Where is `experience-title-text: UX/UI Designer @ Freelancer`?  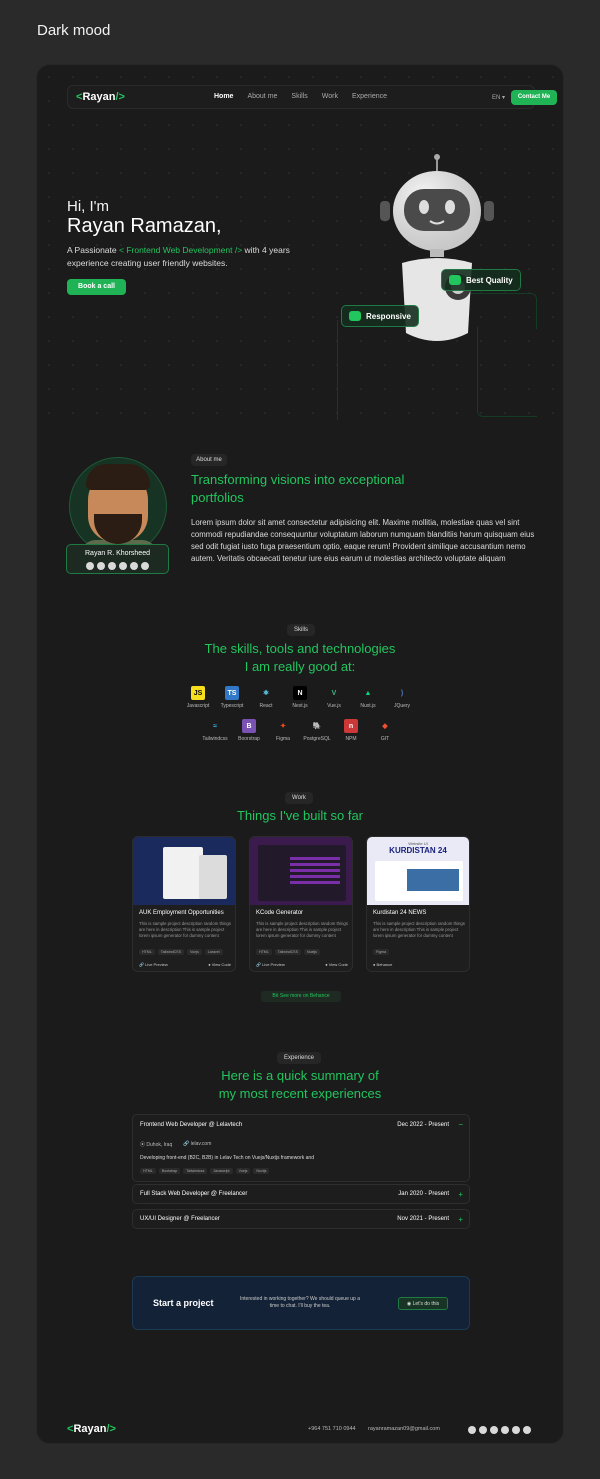 experience-title-text: UX/UI Designer @ Freelancer is located at coordinates (180, 1219).